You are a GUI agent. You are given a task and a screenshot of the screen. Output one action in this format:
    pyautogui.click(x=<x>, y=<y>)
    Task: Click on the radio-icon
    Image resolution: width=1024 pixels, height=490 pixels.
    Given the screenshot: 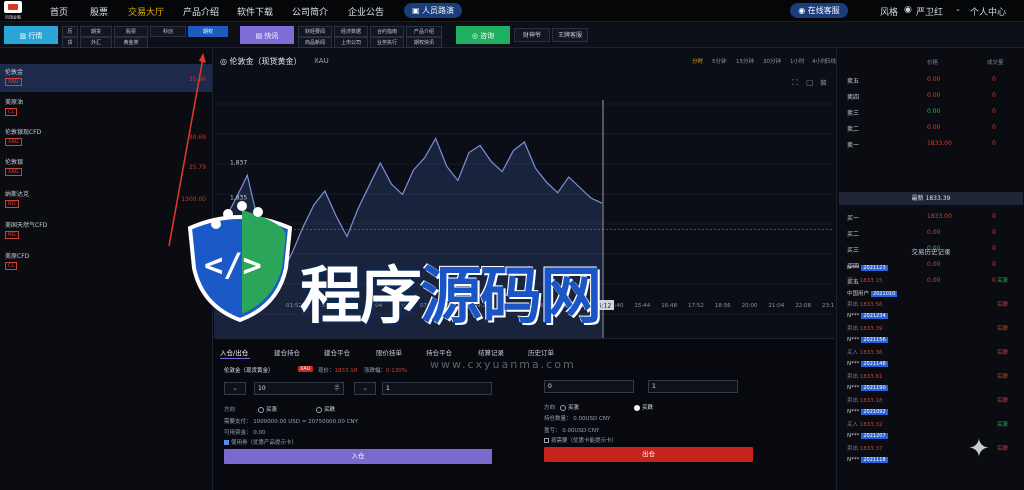 What is the action you would take?
    pyautogui.click(x=563, y=407)
    